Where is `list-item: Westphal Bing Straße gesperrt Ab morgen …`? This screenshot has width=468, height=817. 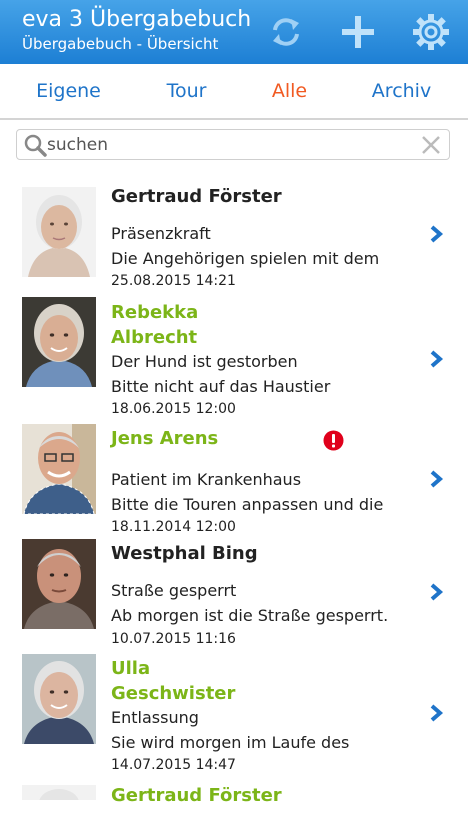 list-item: Westphal Bing Straße gesperrt Ab morgen … is located at coordinates (234, 593).